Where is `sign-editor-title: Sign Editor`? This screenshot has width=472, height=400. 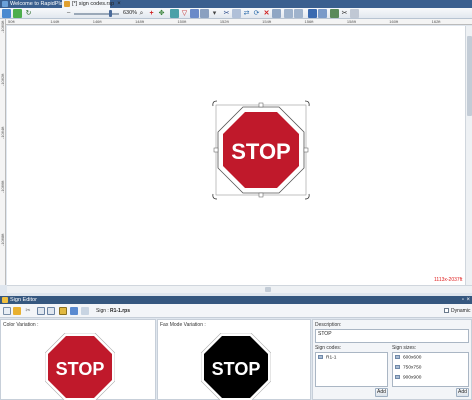
sign-editor-title: Sign Editor is located at coordinates (23, 300).